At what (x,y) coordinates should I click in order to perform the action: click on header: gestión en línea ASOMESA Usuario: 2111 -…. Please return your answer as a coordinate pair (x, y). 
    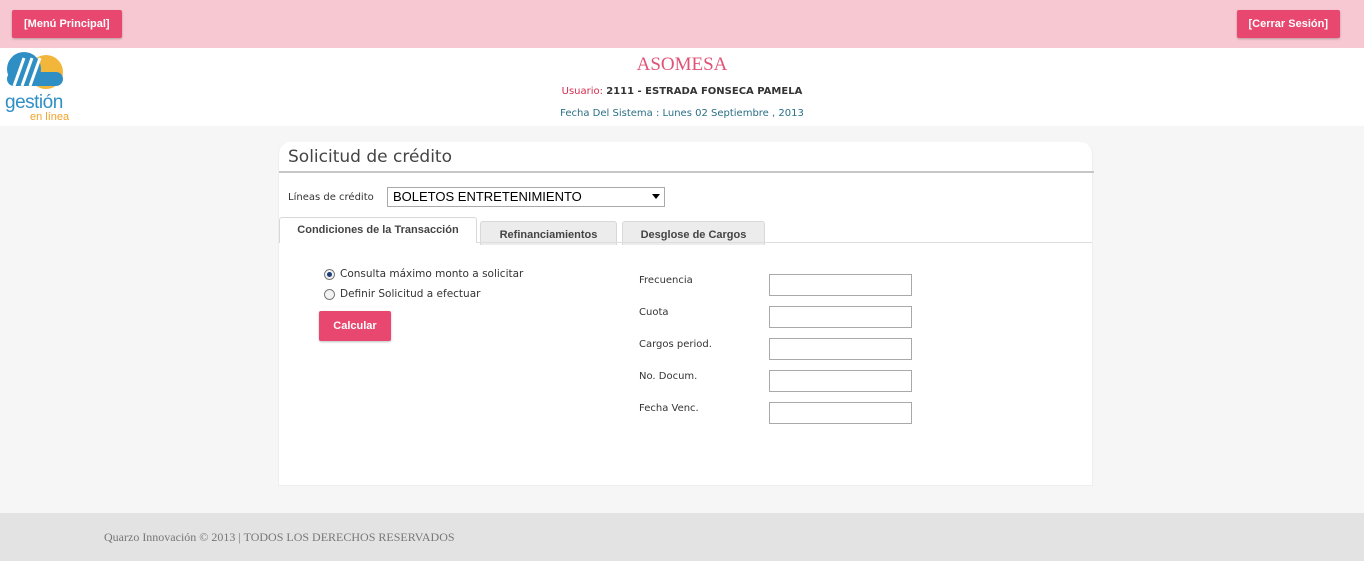
    Looking at the image, I should click on (682, 87).